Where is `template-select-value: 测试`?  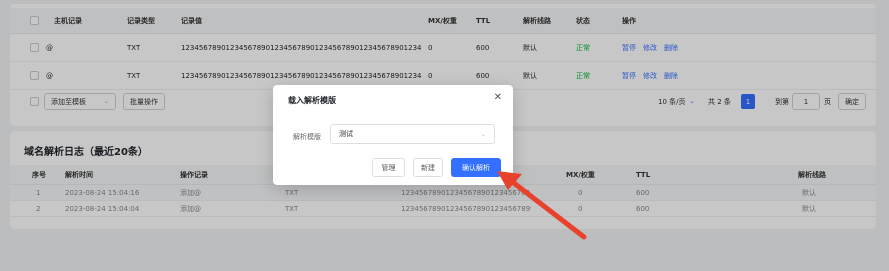
template-select-value: 测试 is located at coordinates (346, 134).